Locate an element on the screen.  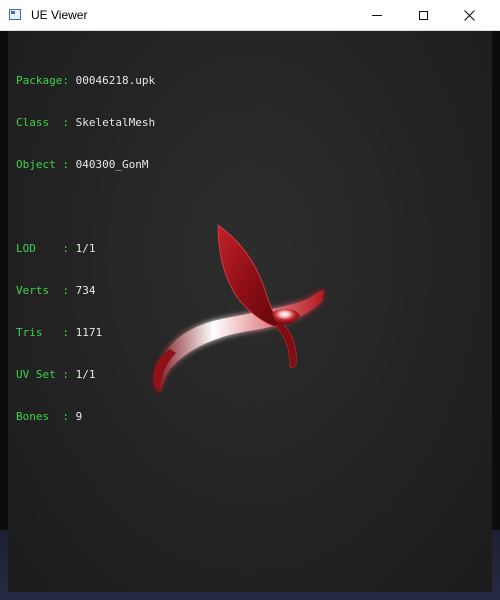
close-icon is located at coordinates (469, 15).